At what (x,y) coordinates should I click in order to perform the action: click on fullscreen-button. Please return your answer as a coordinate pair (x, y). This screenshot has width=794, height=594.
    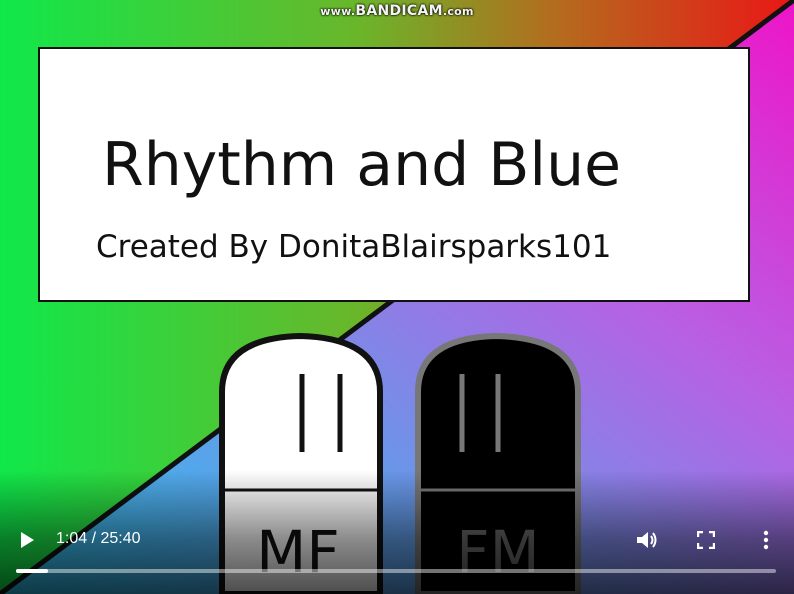
    Looking at the image, I should click on (706, 540).